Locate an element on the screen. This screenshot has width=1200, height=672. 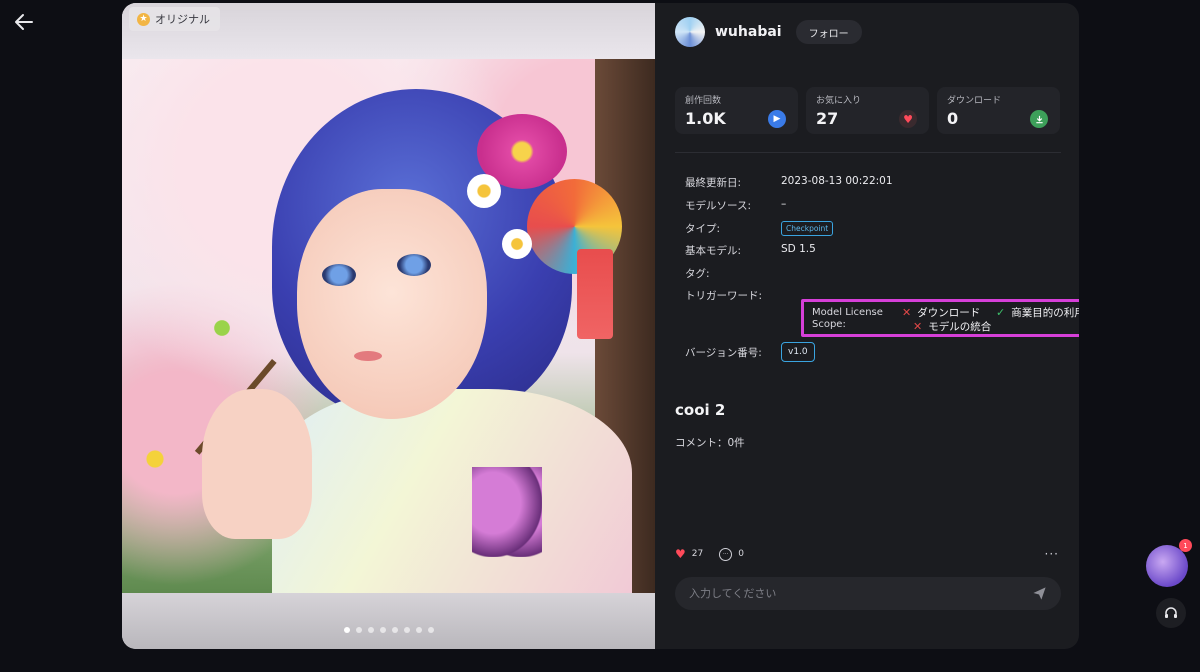
stat-favorites: お気に入り 27 ♥ is located at coordinates (867, 110).